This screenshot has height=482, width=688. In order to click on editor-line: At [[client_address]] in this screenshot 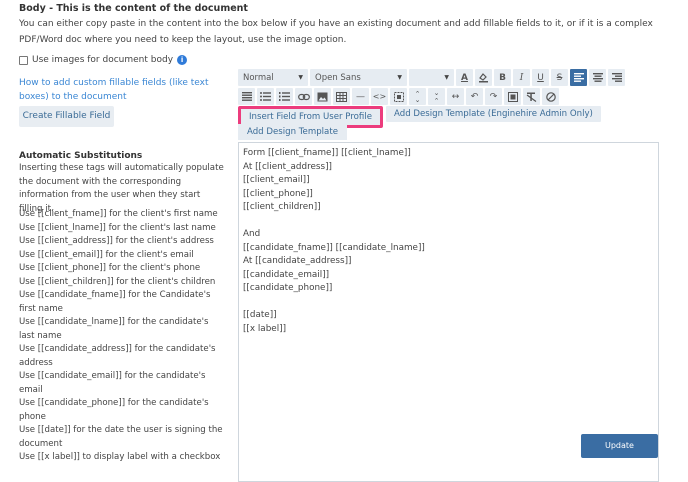, I will do `click(287, 166)`.